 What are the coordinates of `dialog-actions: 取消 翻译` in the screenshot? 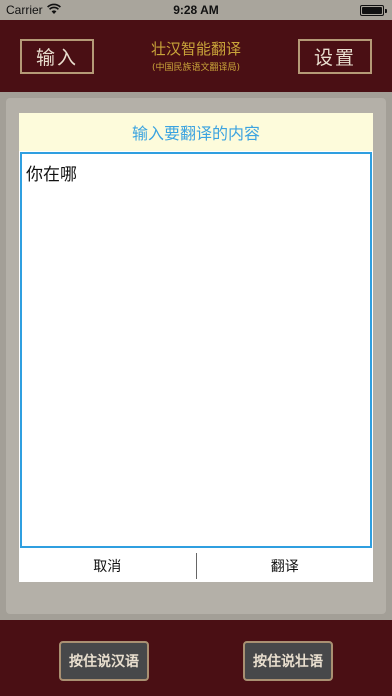 It's located at (196, 566).